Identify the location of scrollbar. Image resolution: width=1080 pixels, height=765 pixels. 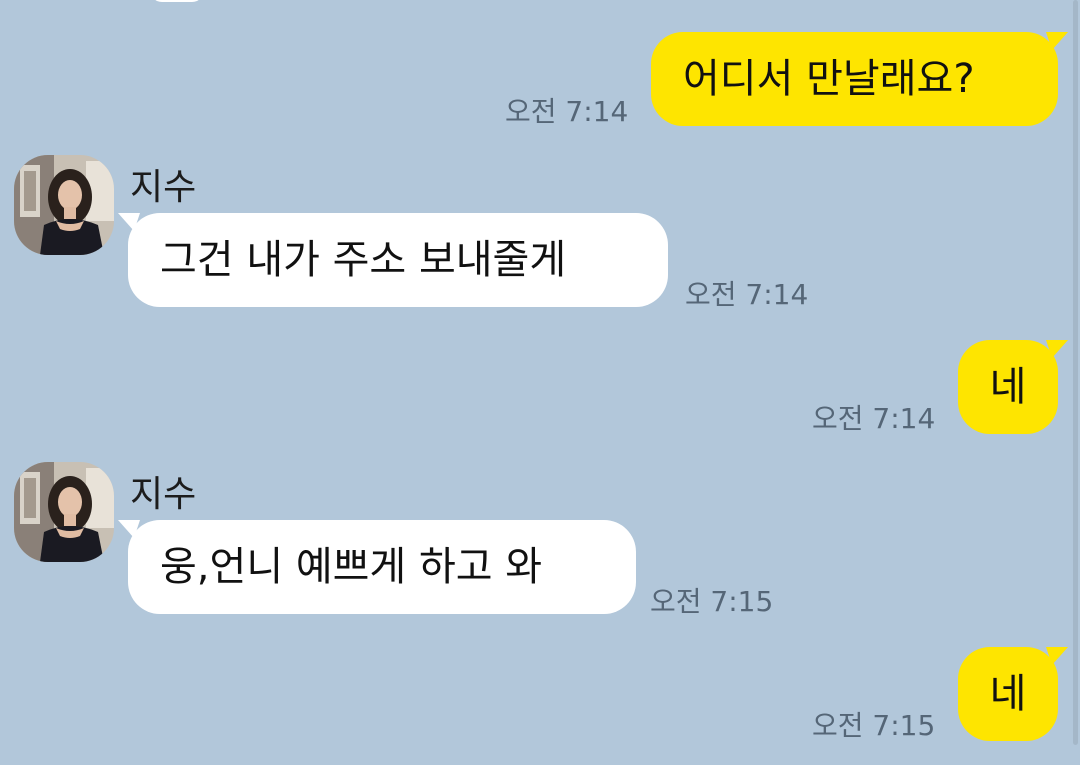
(1075, 372).